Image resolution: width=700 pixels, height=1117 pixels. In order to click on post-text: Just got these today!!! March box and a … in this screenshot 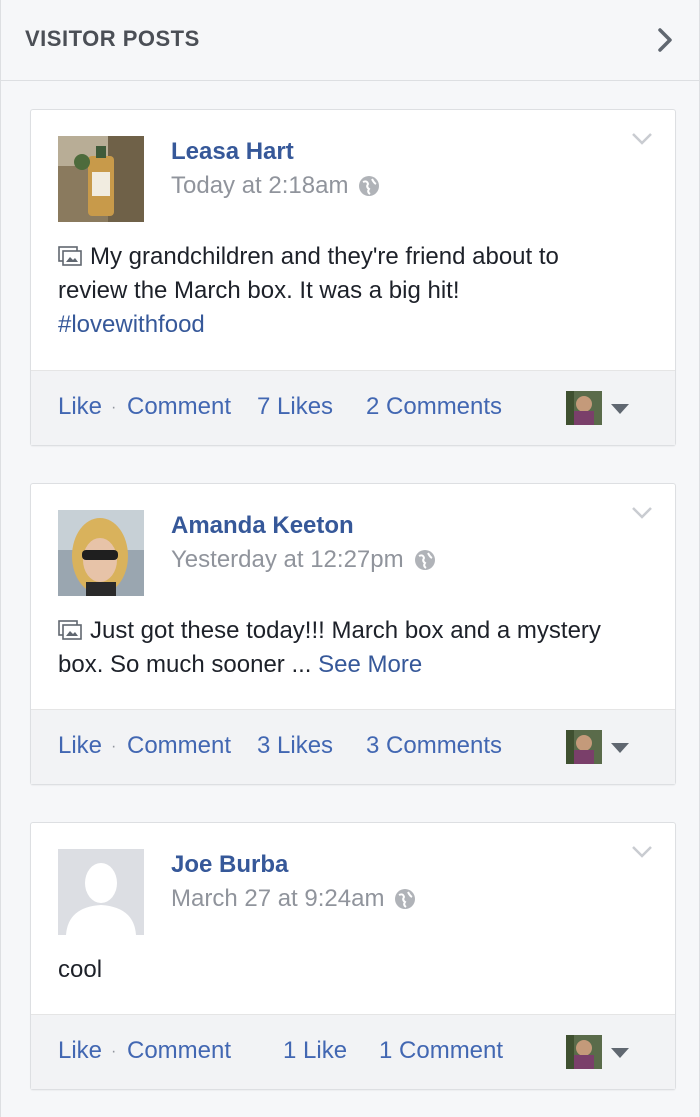, I will do `click(356, 648)`.